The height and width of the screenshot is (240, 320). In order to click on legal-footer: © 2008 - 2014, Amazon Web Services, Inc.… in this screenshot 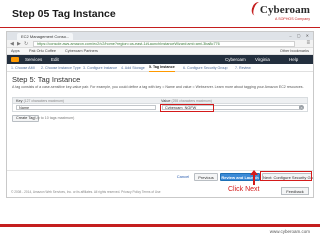, I will do `click(86, 192)`.